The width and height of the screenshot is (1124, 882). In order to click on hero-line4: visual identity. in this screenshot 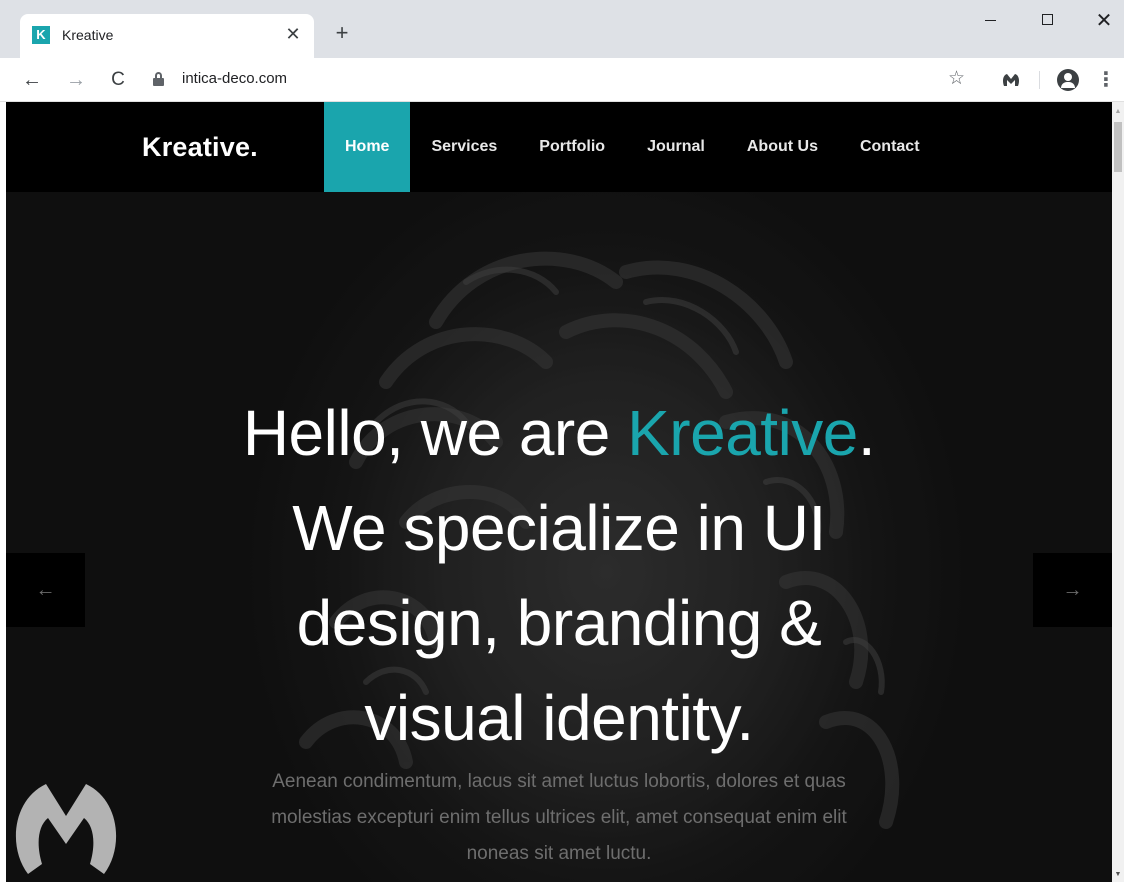, I will do `click(559, 718)`.